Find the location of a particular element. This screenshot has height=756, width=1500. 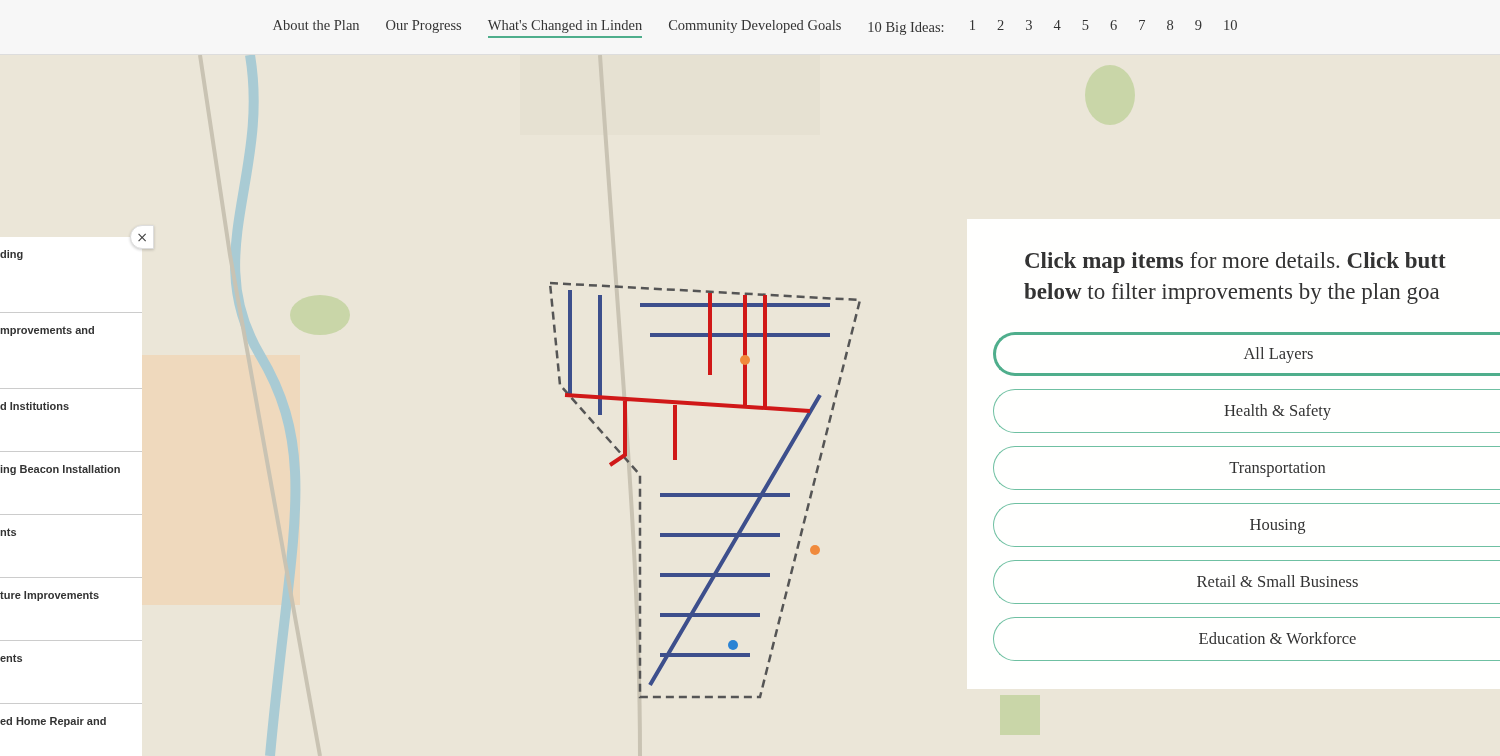

layer-item: ed Home Repair and is located at coordinates (53, 721).